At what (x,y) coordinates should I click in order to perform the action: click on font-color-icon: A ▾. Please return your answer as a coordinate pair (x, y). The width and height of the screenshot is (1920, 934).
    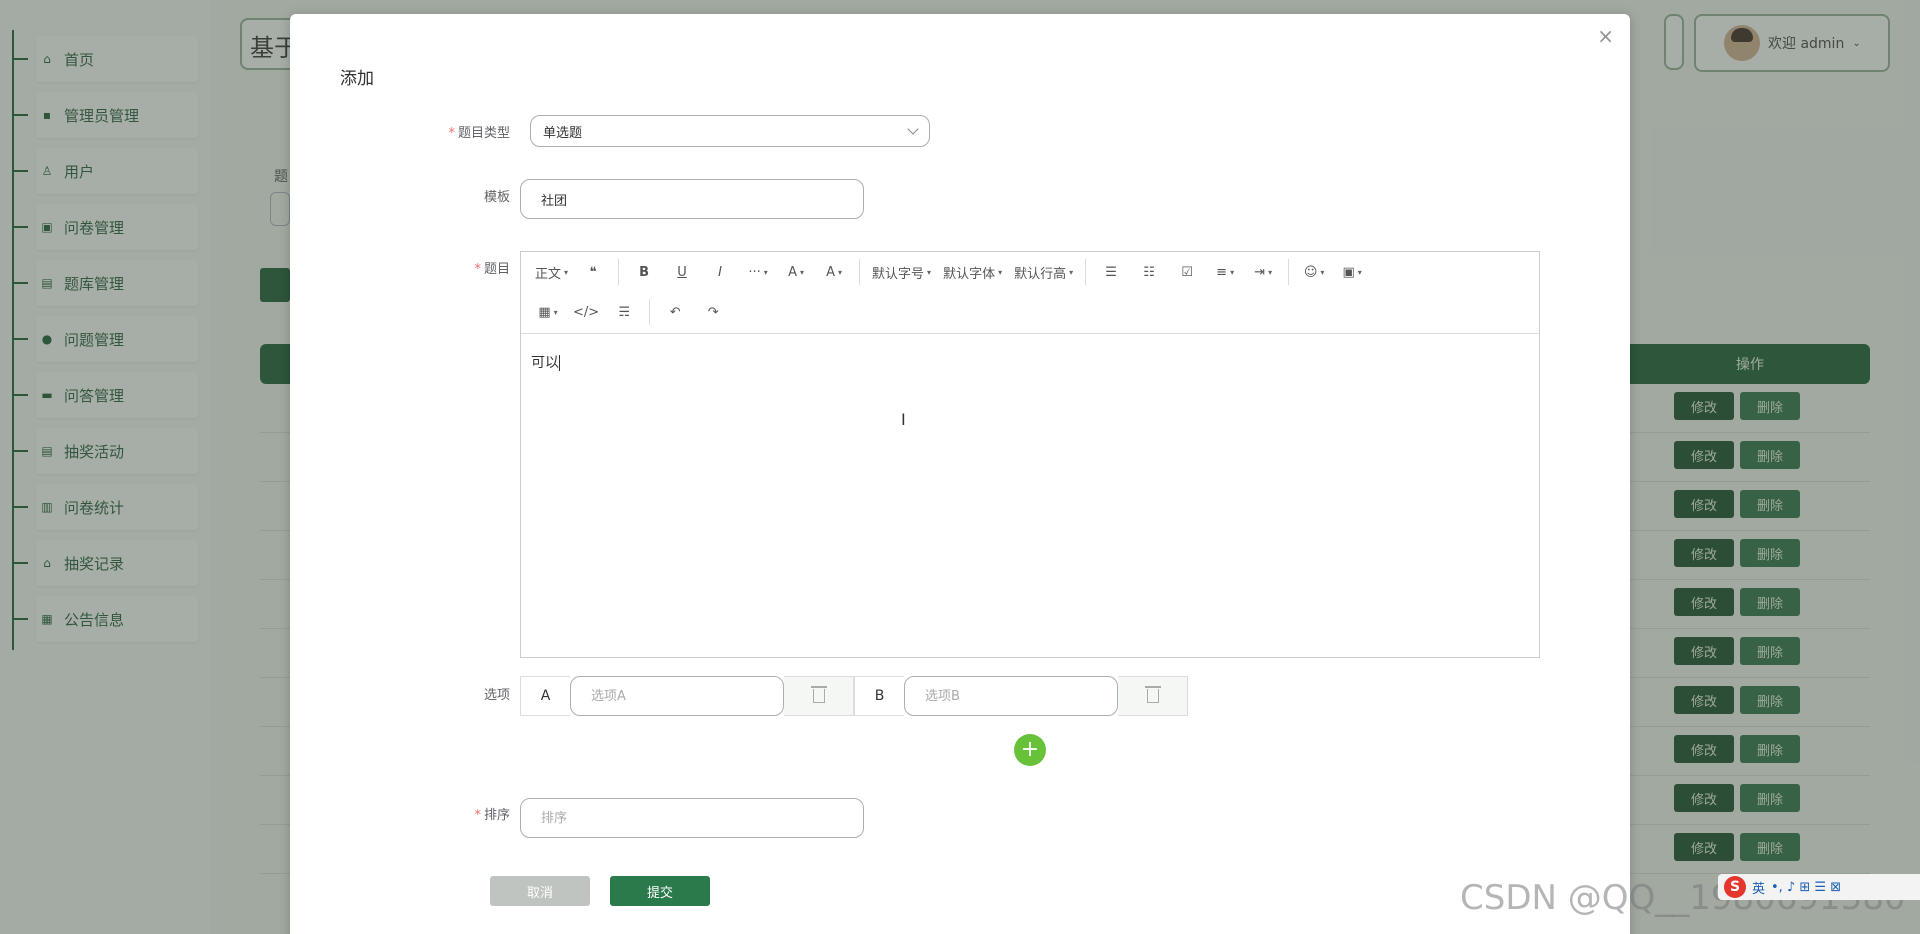
    Looking at the image, I should click on (796, 272).